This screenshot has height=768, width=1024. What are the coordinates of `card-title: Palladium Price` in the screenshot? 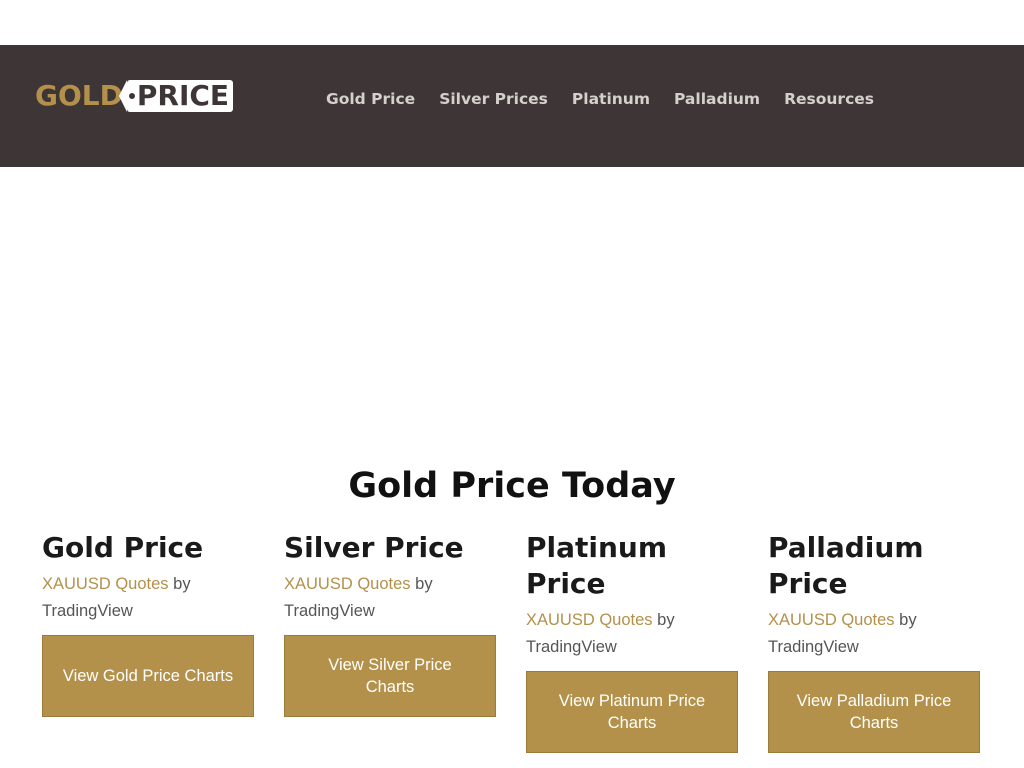 It's located at (846, 565).